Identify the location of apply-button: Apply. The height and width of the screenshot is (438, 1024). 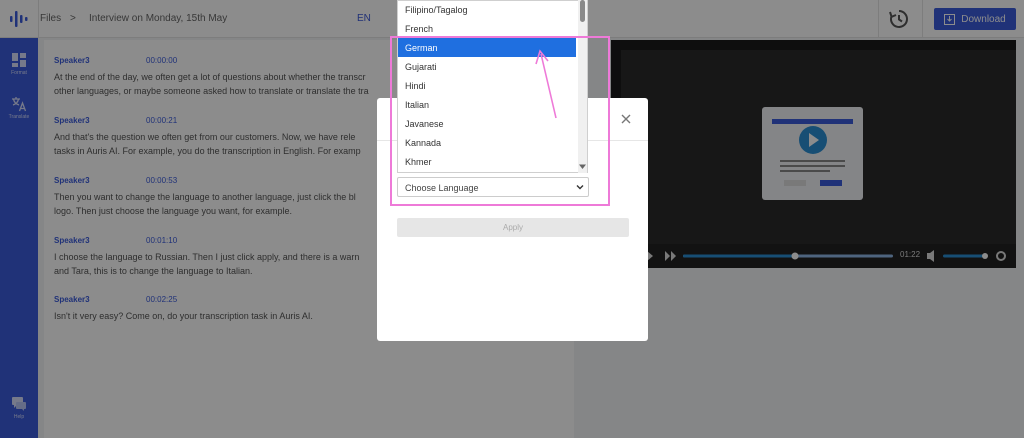
(513, 227).